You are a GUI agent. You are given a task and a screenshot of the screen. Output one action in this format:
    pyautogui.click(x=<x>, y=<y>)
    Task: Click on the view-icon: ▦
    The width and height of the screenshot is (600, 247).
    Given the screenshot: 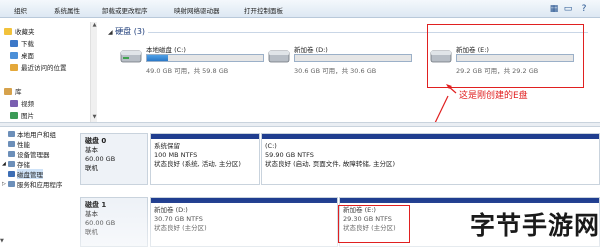 What is the action you would take?
    pyautogui.click(x=554, y=9)
    